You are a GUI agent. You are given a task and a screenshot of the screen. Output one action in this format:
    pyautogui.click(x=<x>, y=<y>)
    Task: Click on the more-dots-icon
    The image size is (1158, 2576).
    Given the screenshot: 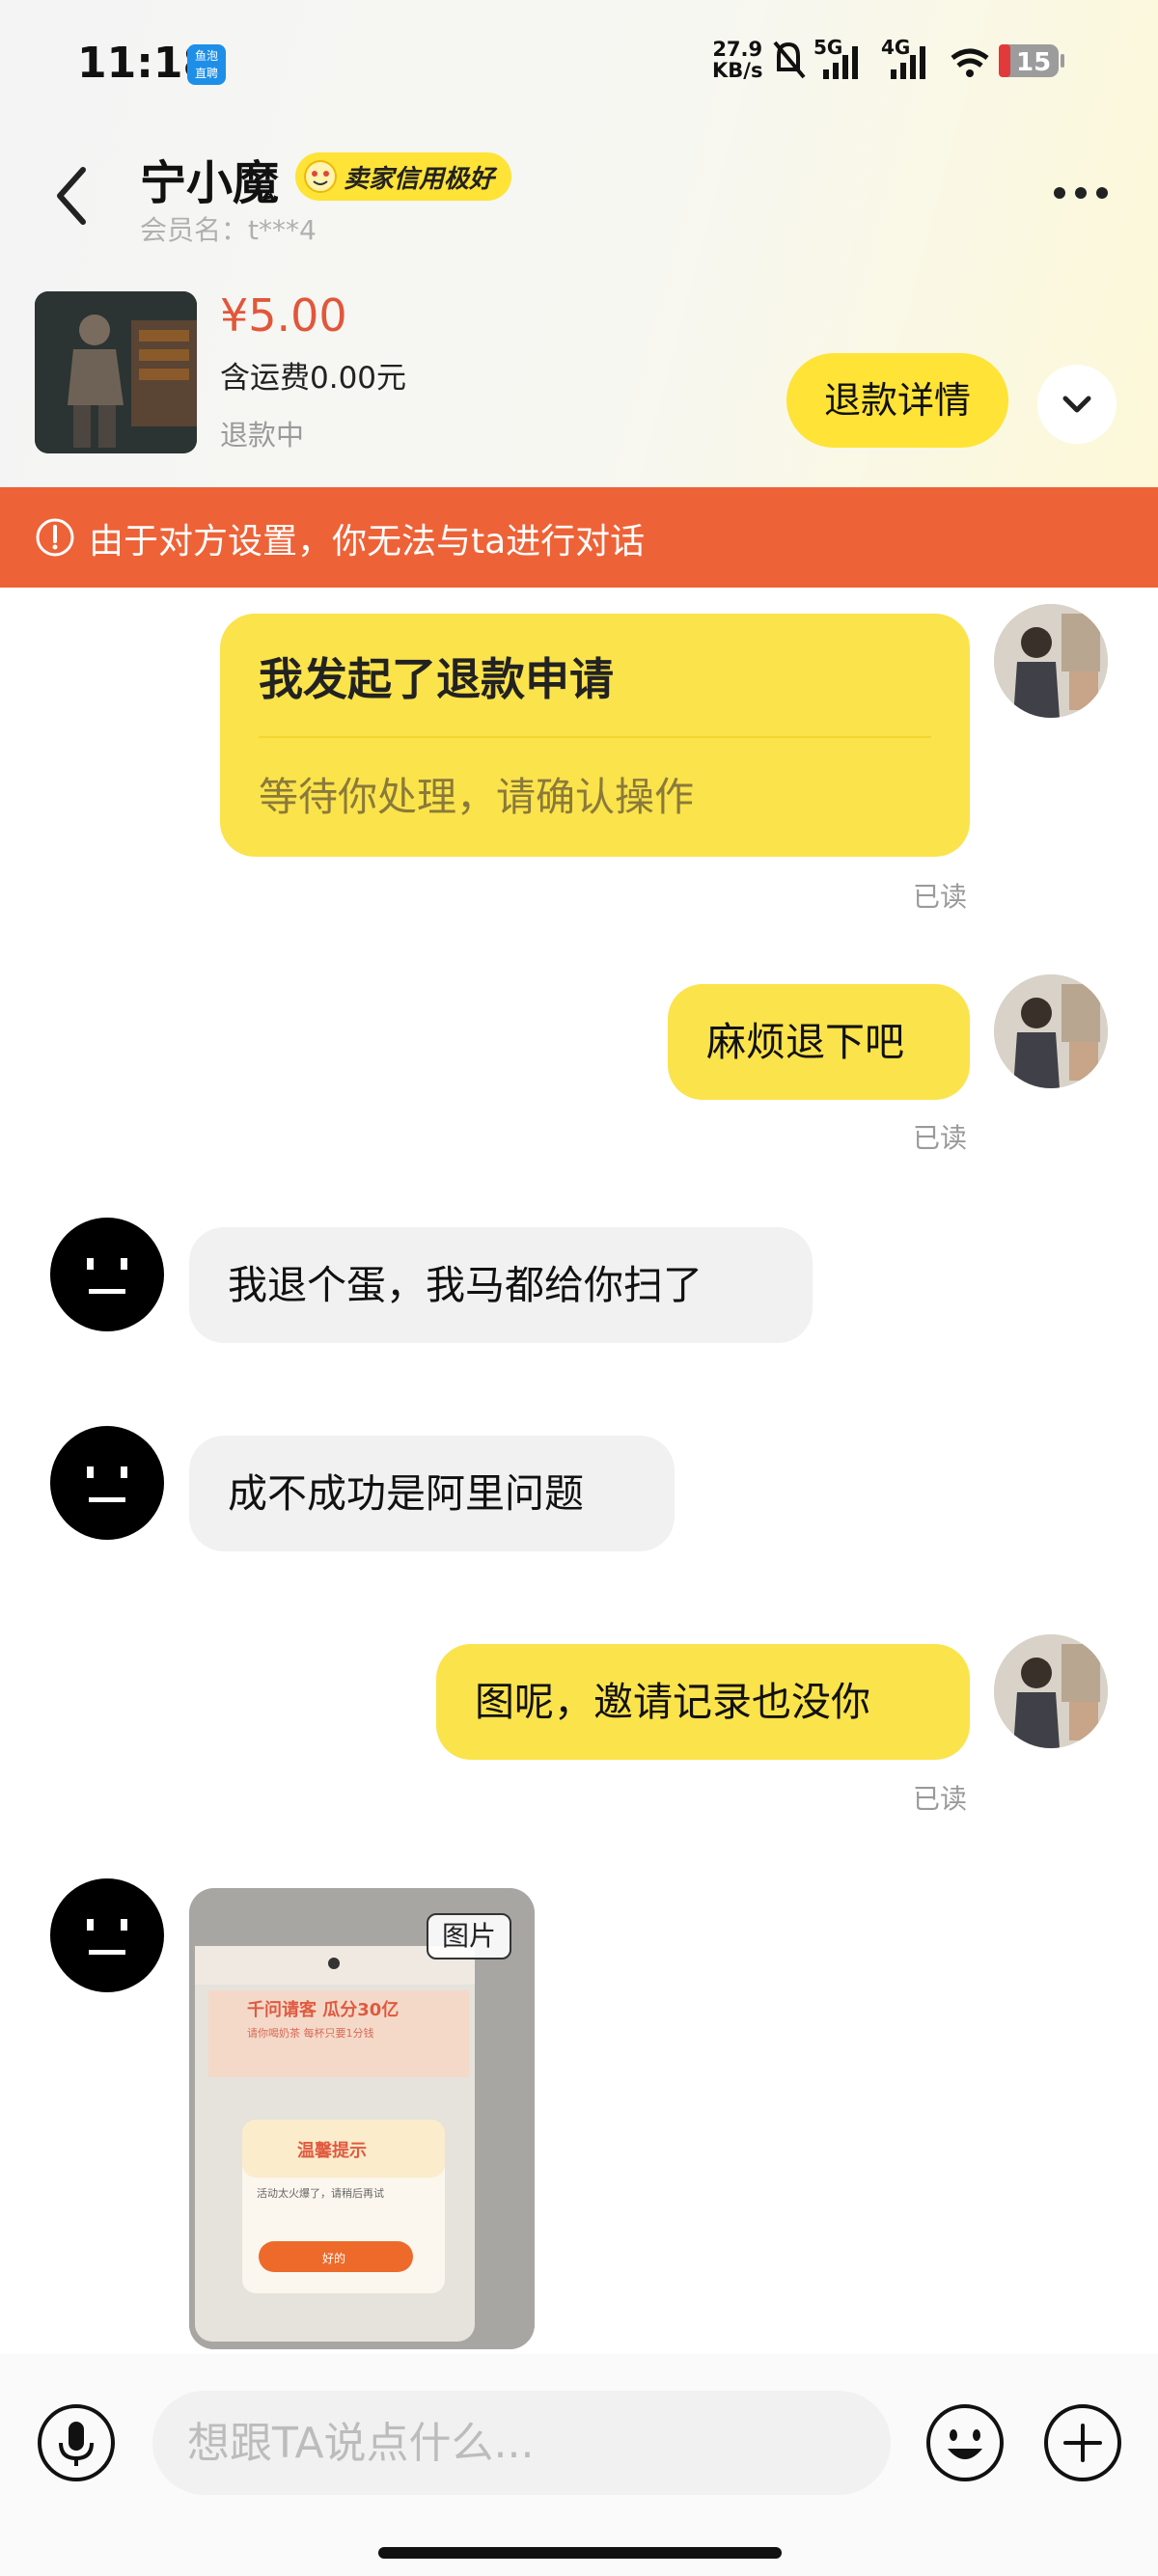 What is the action you would take?
    pyautogui.click(x=1081, y=193)
    